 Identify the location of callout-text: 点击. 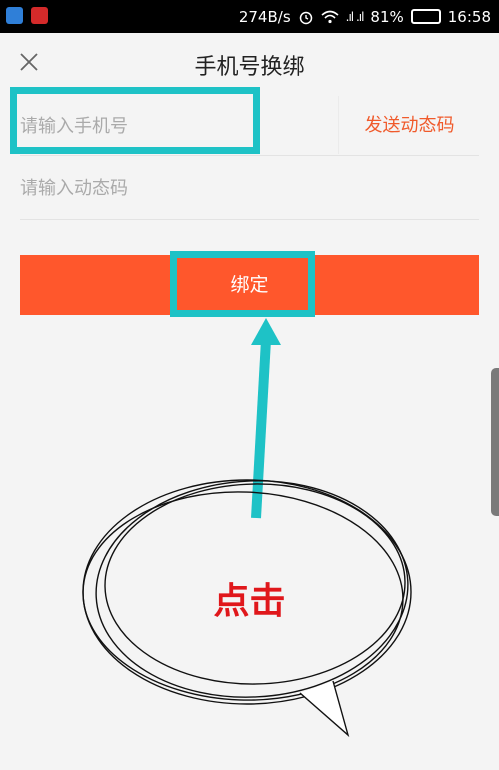
(249, 601).